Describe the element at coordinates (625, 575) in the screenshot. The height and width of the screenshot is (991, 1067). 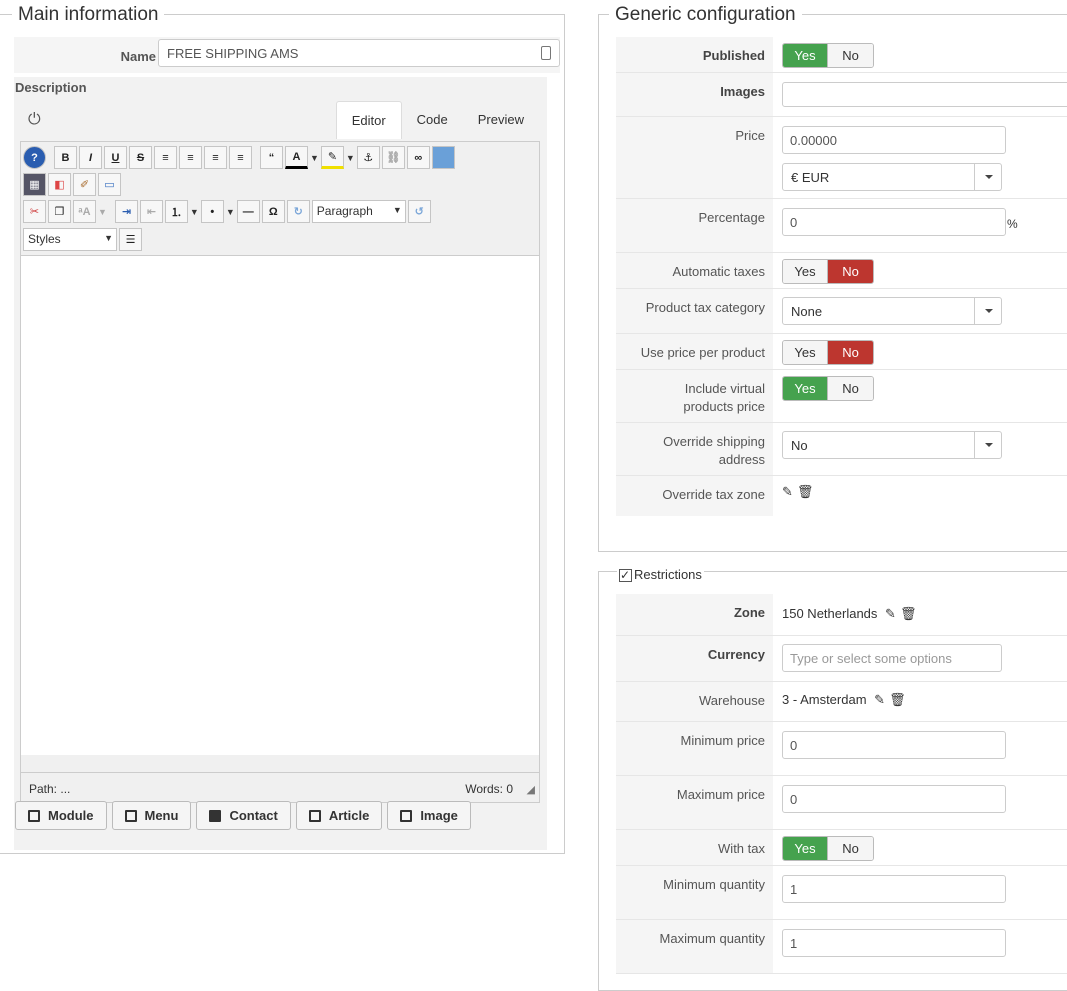
I see `restrictions-checkbox: ✓` at that location.